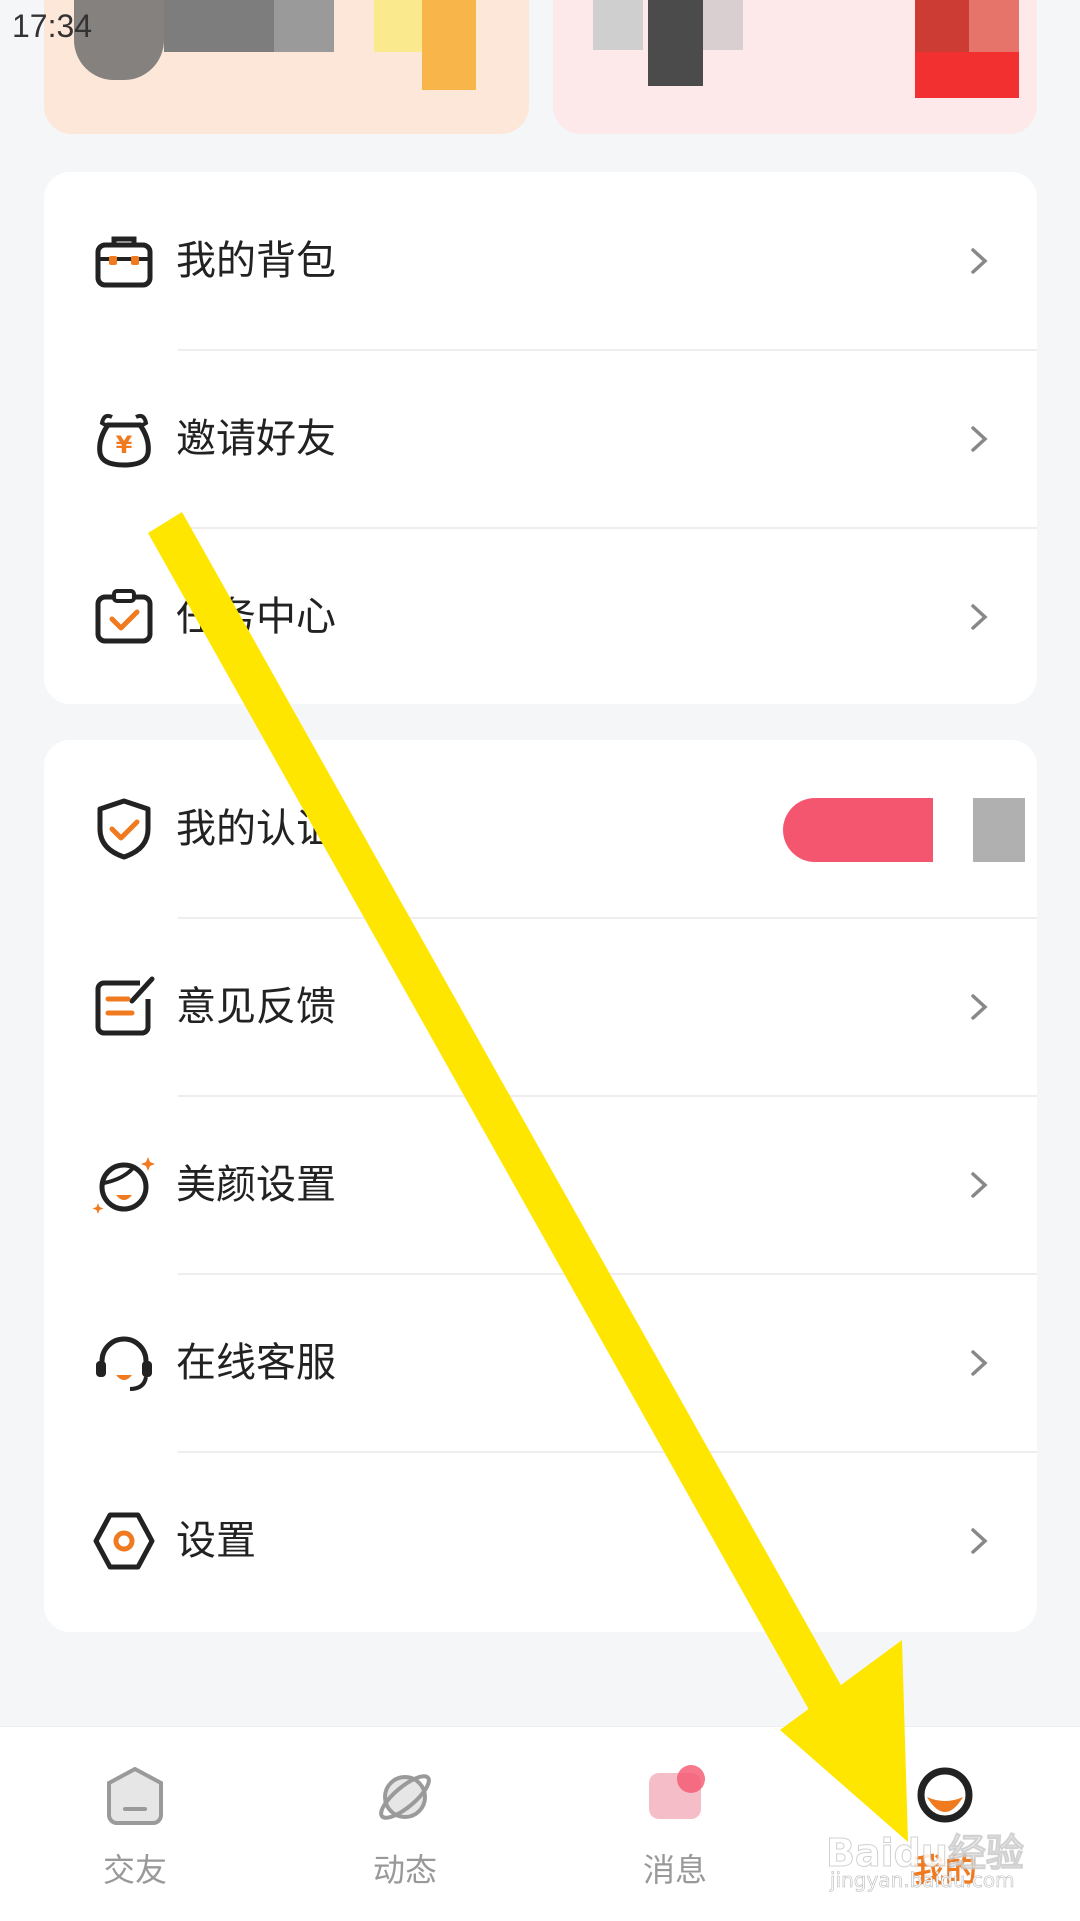 The width and height of the screenshot is (1080, 1921). I want to click on feedback-edit-icon, so click(125, 1006).